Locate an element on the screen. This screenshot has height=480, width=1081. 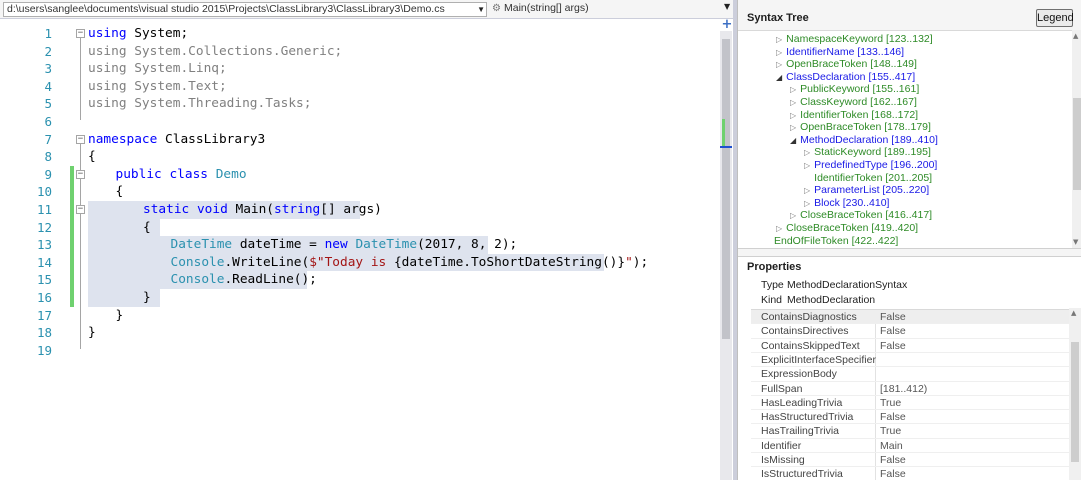
code-line: 17} is located at coordinates (360, 316).